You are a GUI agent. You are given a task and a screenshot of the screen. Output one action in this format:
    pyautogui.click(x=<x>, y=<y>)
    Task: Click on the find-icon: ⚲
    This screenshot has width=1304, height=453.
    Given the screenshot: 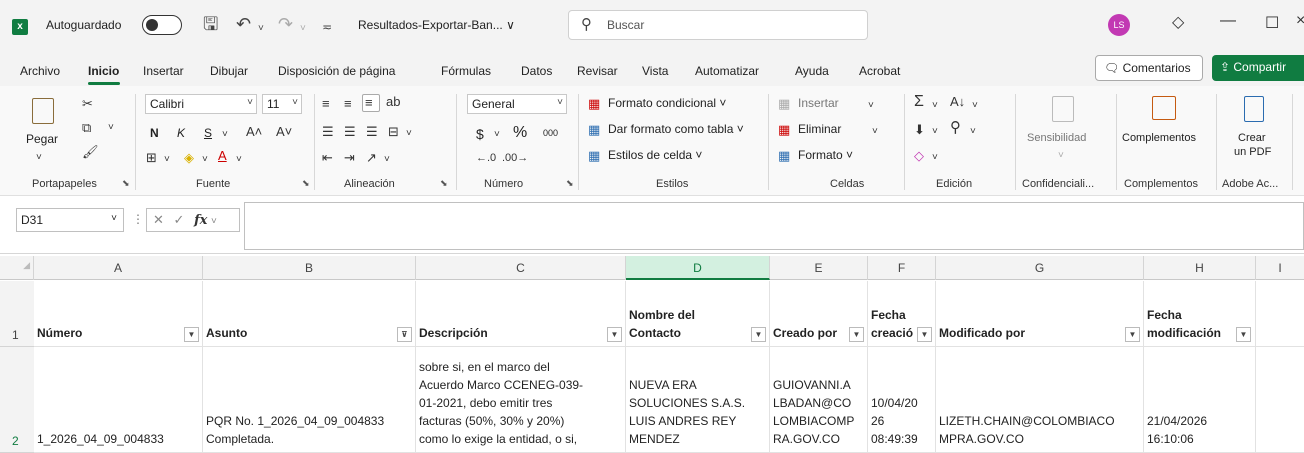 What is the action you would take?
    pyautogui.click(x=955, y=128)
    